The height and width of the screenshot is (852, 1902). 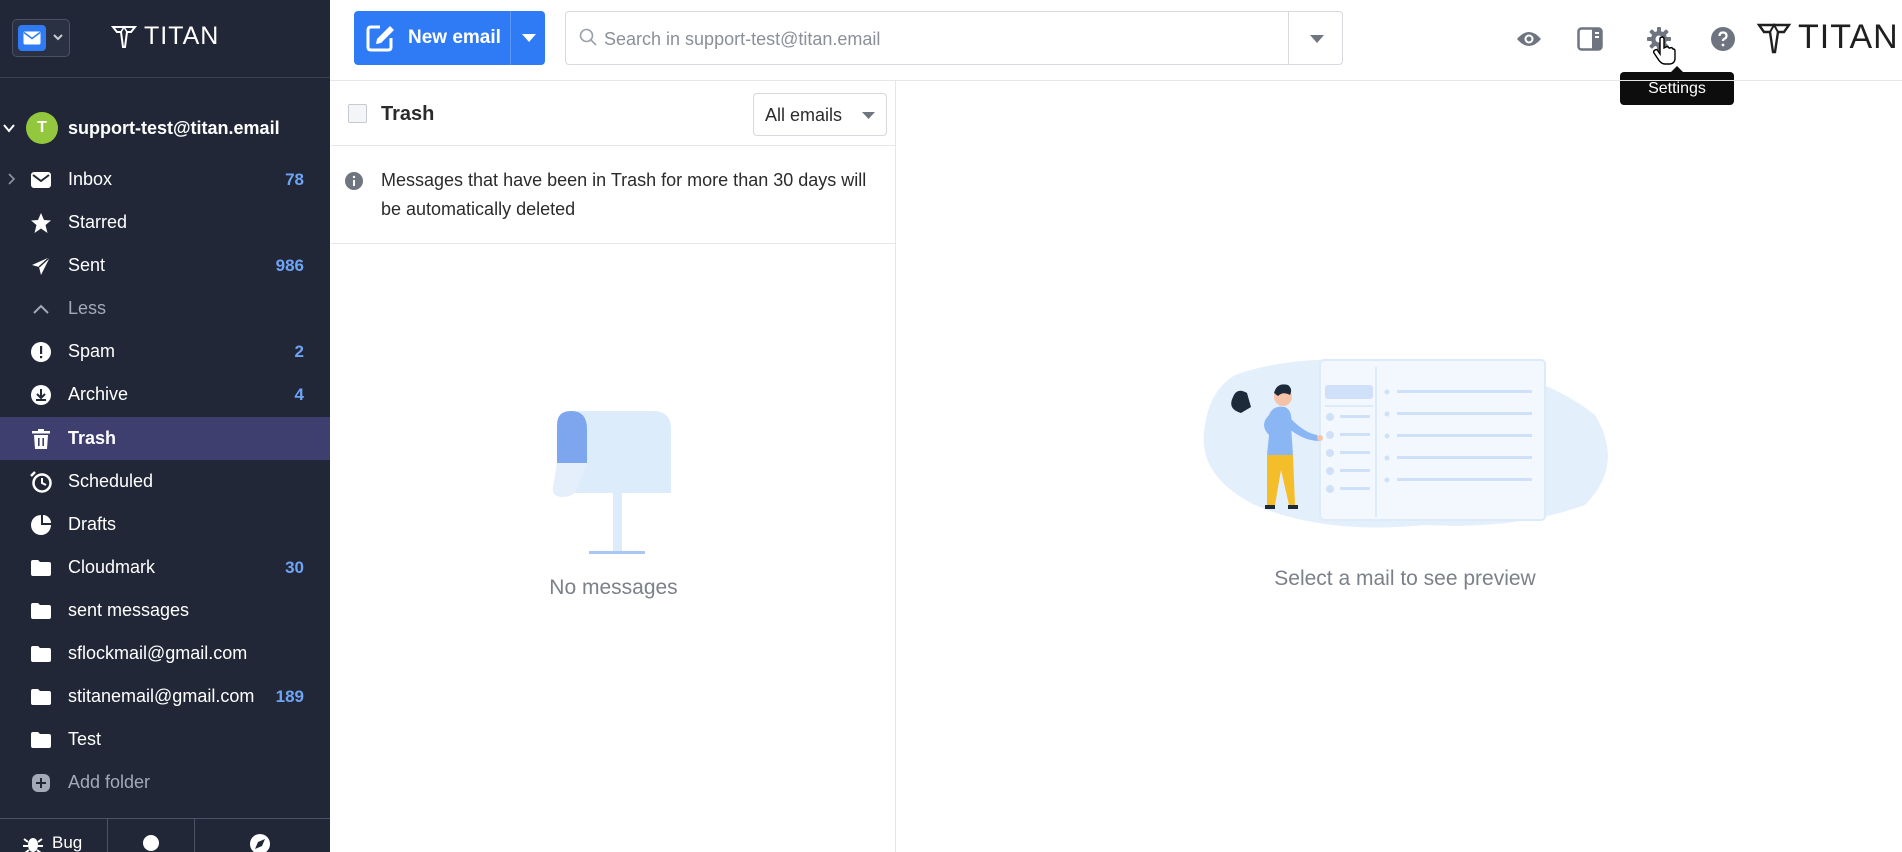 I want to click on sidebar-item-starred: Starred, so click(x=165, y=222).